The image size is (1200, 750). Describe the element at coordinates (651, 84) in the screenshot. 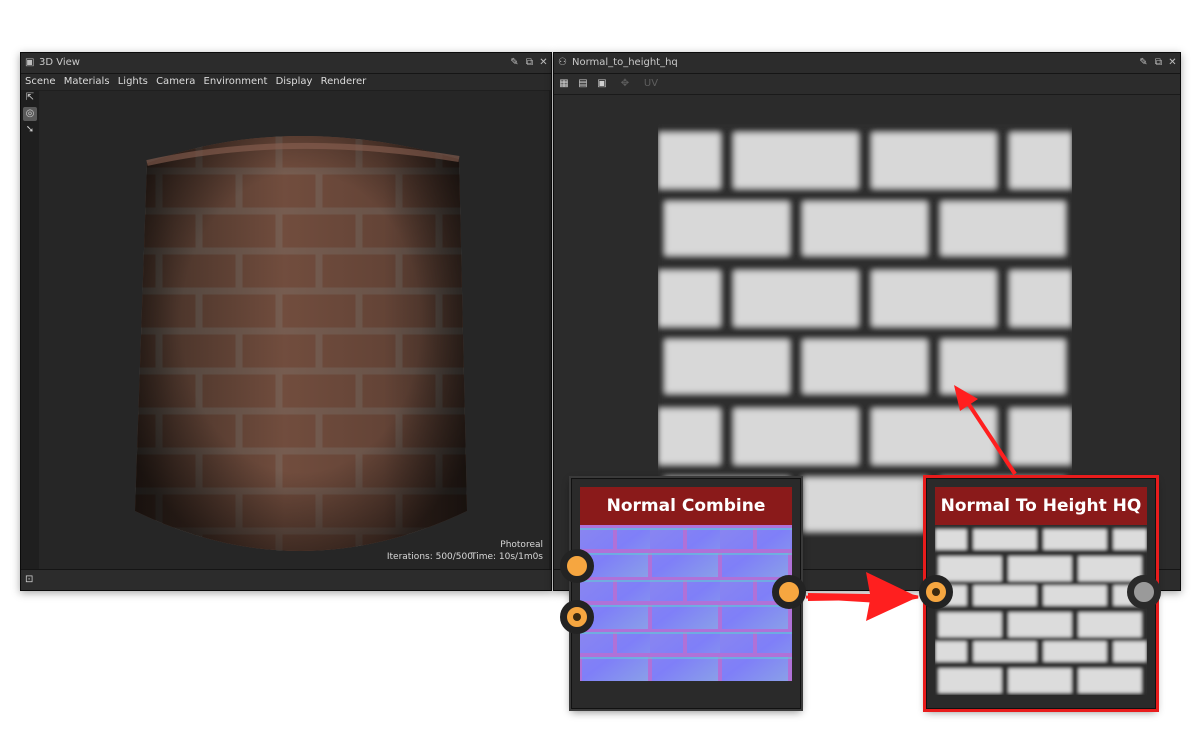

I see `uv-label: UV` at that location.